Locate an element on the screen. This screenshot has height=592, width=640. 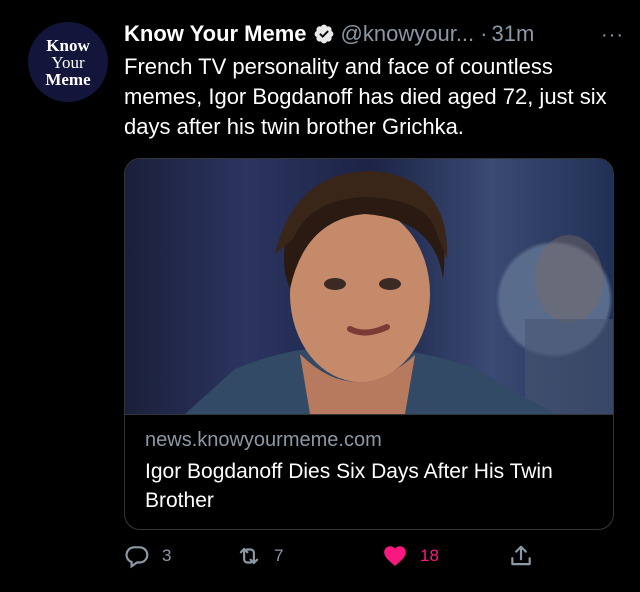
retweet-button: 7 is located at coordinates (259, 556).